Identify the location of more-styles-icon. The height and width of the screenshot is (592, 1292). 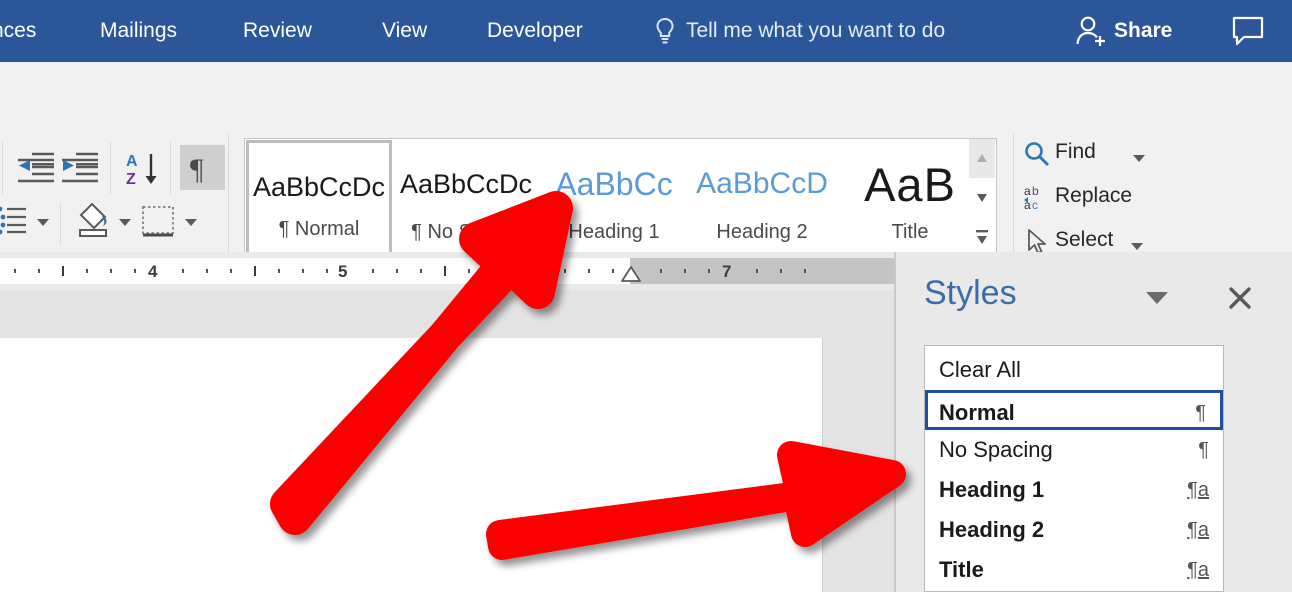
(982, 236).